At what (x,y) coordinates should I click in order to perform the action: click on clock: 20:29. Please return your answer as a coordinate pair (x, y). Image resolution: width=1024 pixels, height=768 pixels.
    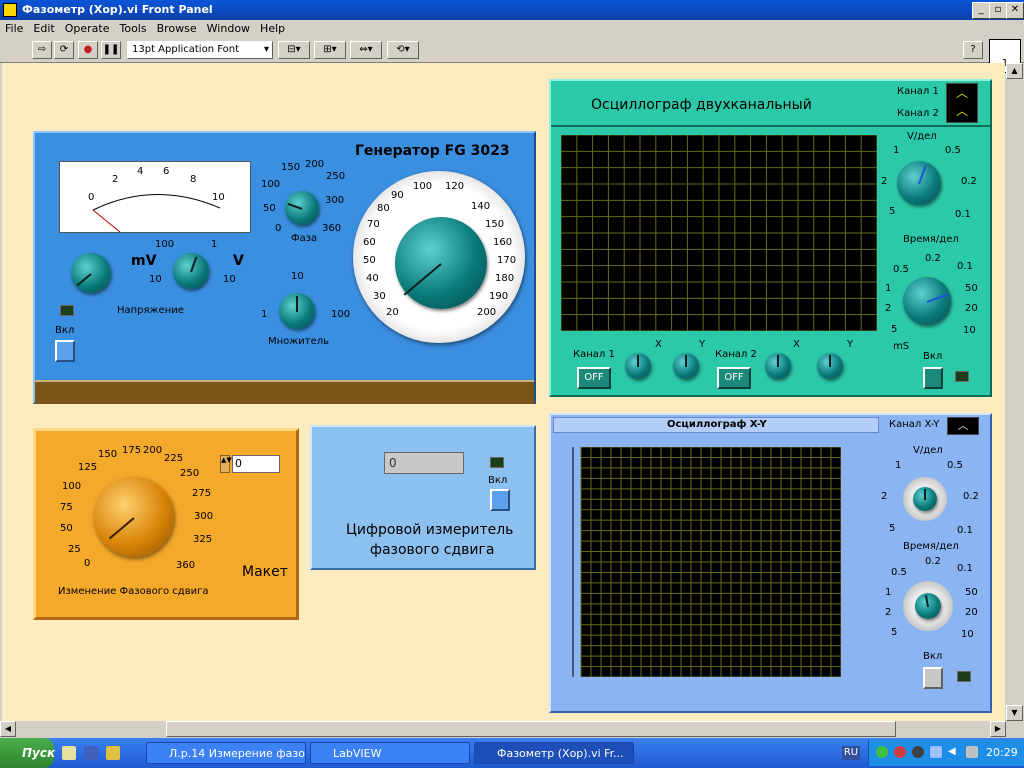
    Looking at the image, I should click on (1002, 752).